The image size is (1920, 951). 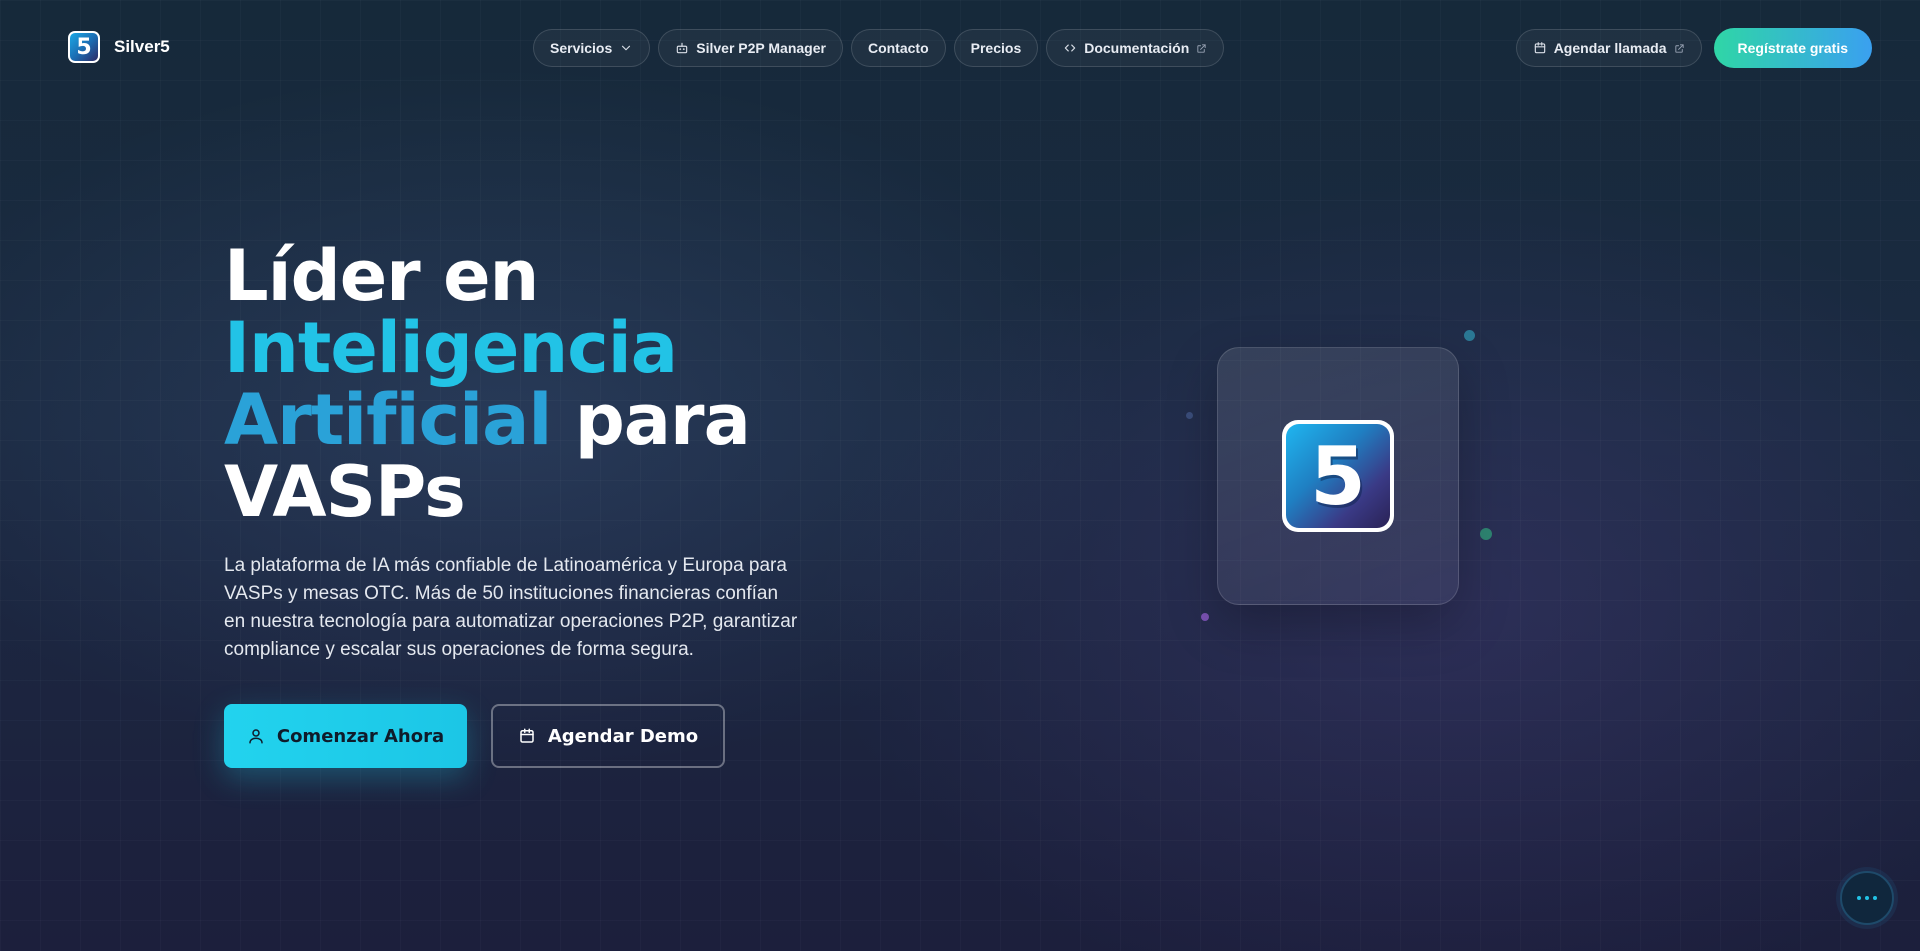 I want to click on hero-visual-card: 5, so click(x=1338, y=476).